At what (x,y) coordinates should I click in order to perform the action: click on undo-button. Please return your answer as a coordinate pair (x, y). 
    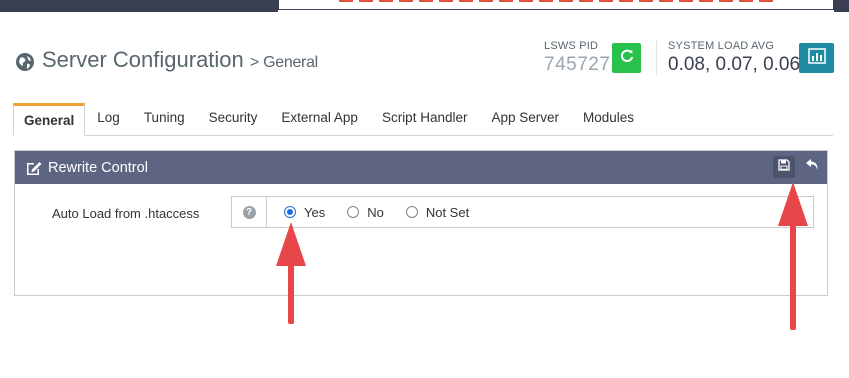
    Looking at the image, I should click on (812, 167).